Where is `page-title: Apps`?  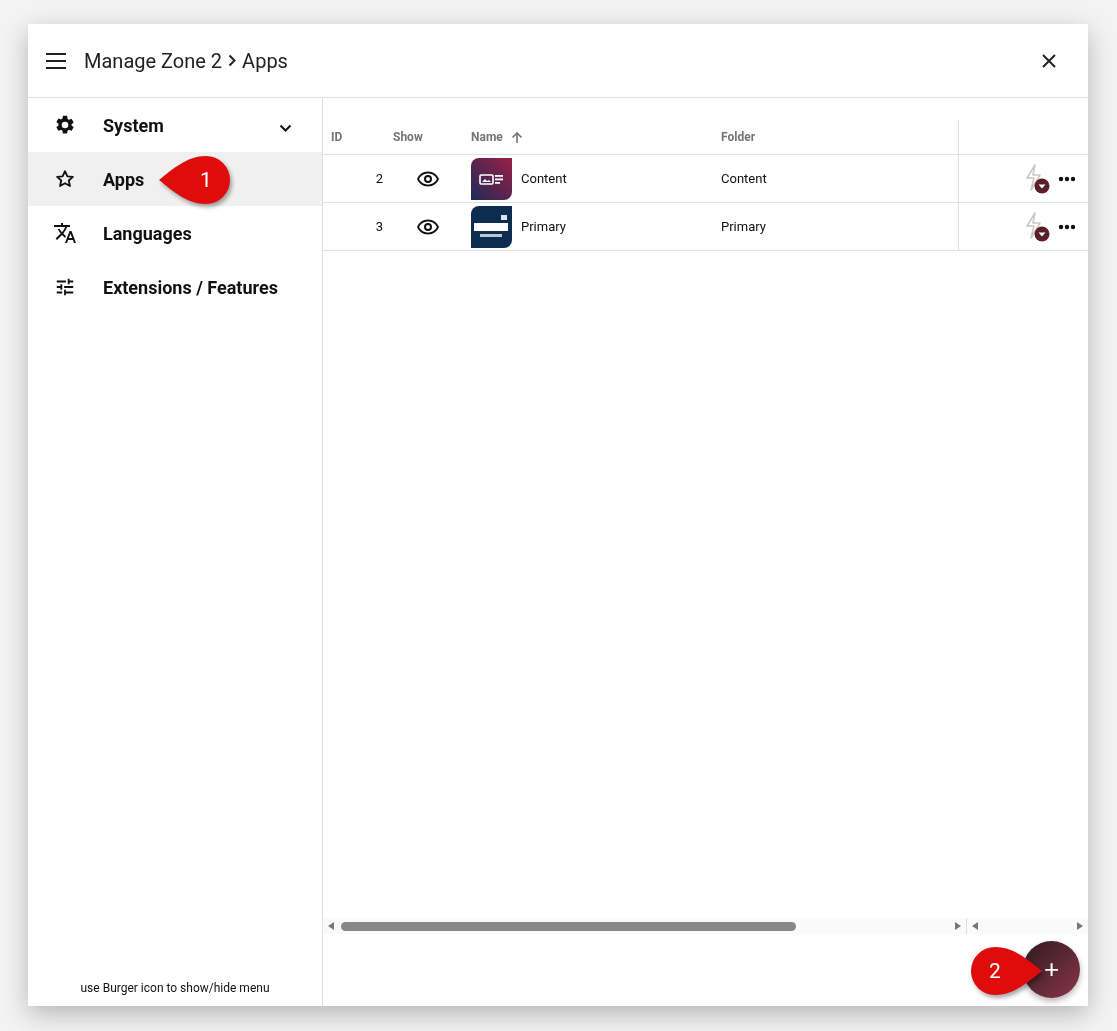
page-title: Apps is located at coordinates (265, 60).